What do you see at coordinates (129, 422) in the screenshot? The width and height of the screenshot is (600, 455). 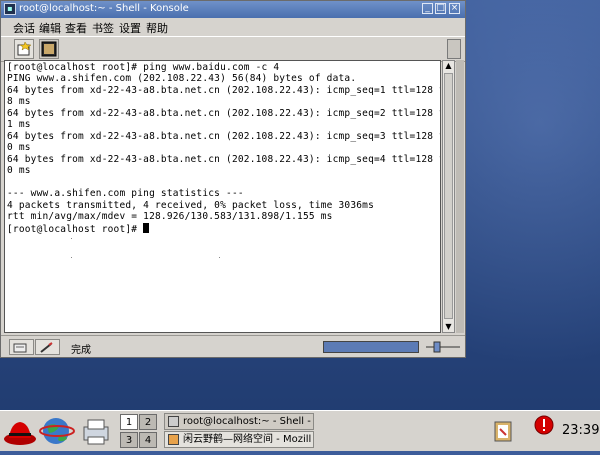 I see `workspace-1: 1` at bounding box center [129, 422].